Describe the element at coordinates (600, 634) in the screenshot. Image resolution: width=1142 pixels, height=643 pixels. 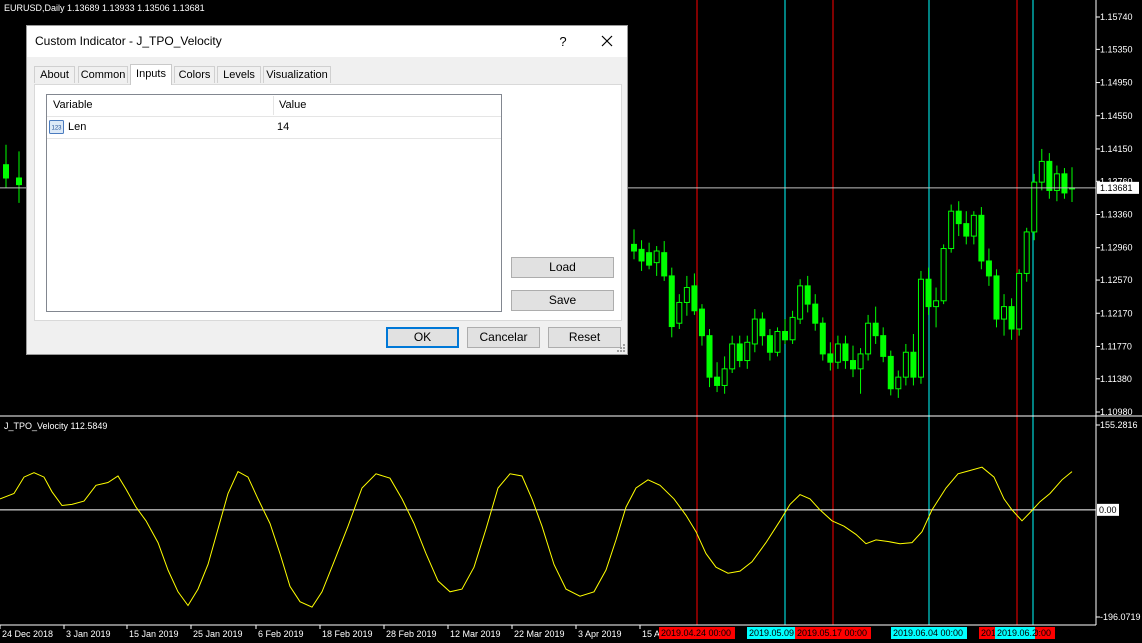
I see `date-axis-label: 3 Apr 2019` at that location.